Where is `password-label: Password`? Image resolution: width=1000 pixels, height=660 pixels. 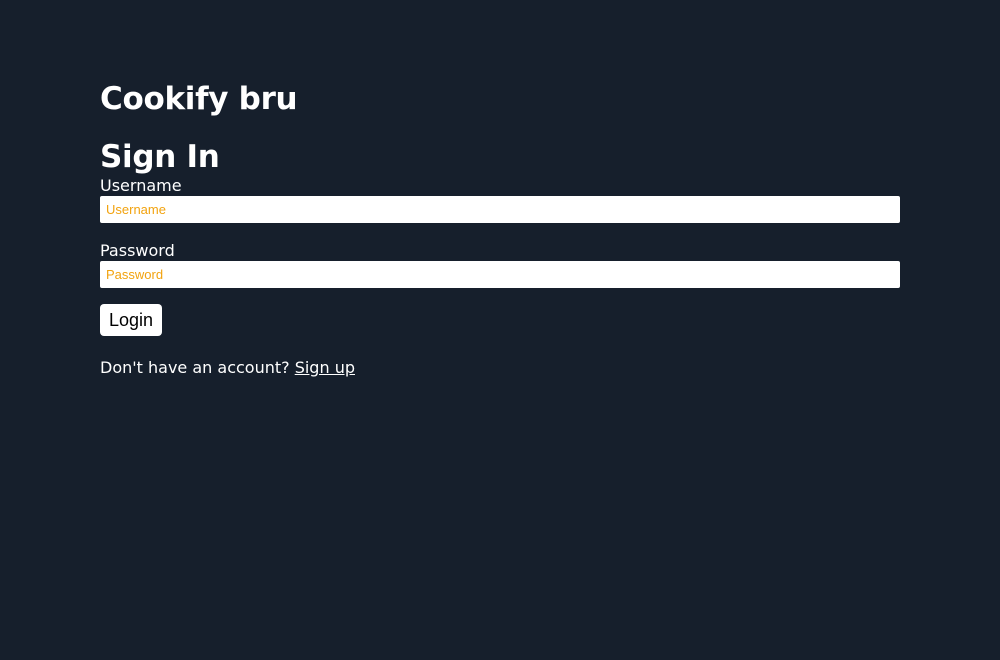
password-label: Password is located at coordinates (137, 250).